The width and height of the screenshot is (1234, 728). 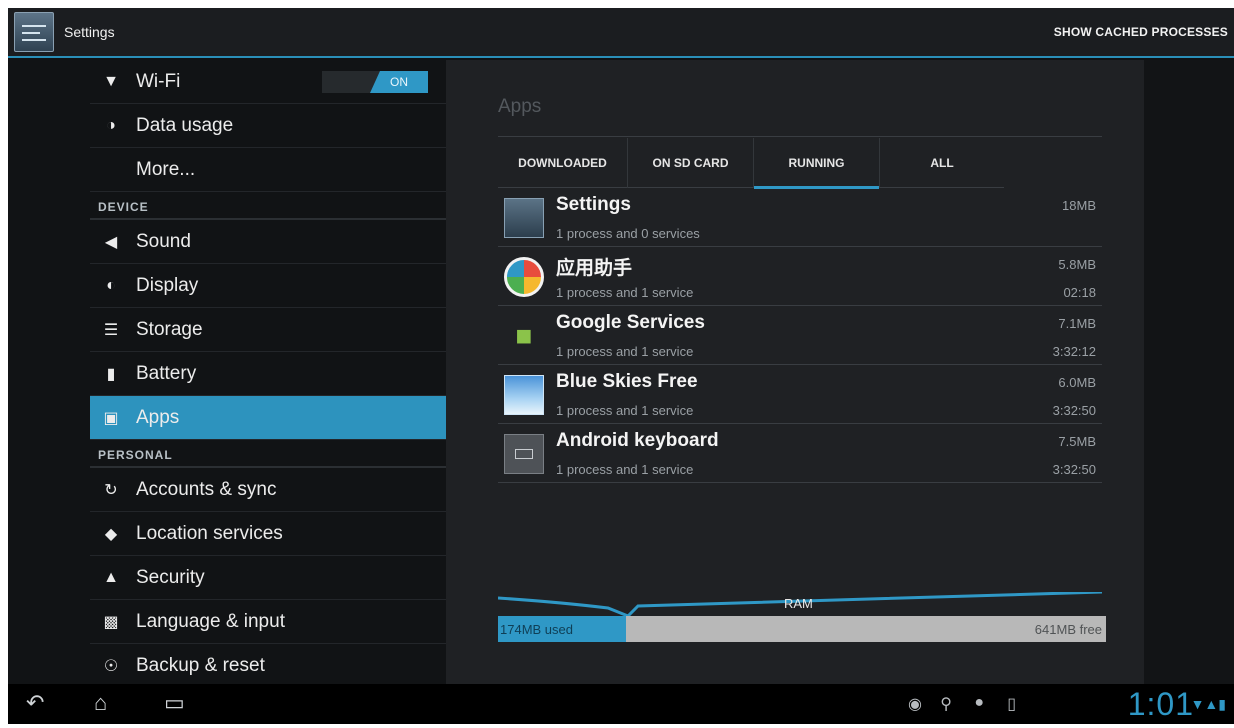 I want to click on sidebar-item-sound: ◀ Sound, so click(x=268, y=242).